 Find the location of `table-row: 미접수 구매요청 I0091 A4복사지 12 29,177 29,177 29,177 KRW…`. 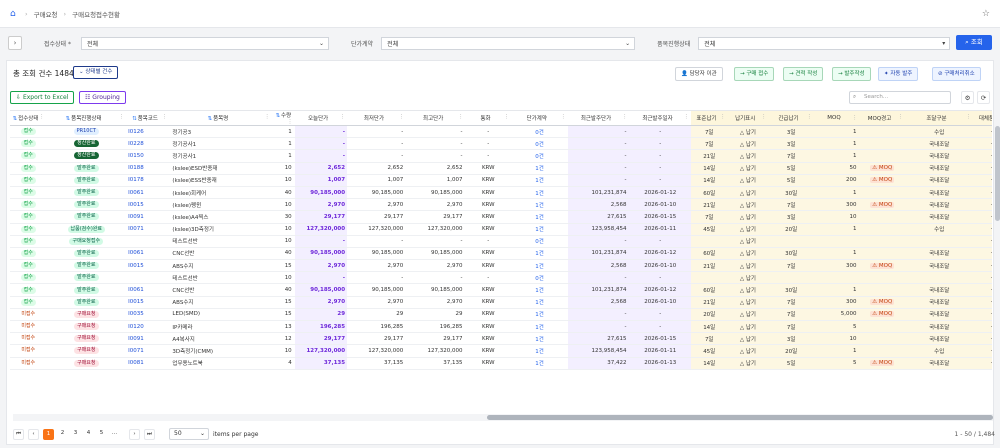

table-row: 미접수 구매요청 I0091 A4복사지 12 29,177 29,177 29,177 KRW… is located at coordinates (501, 339).